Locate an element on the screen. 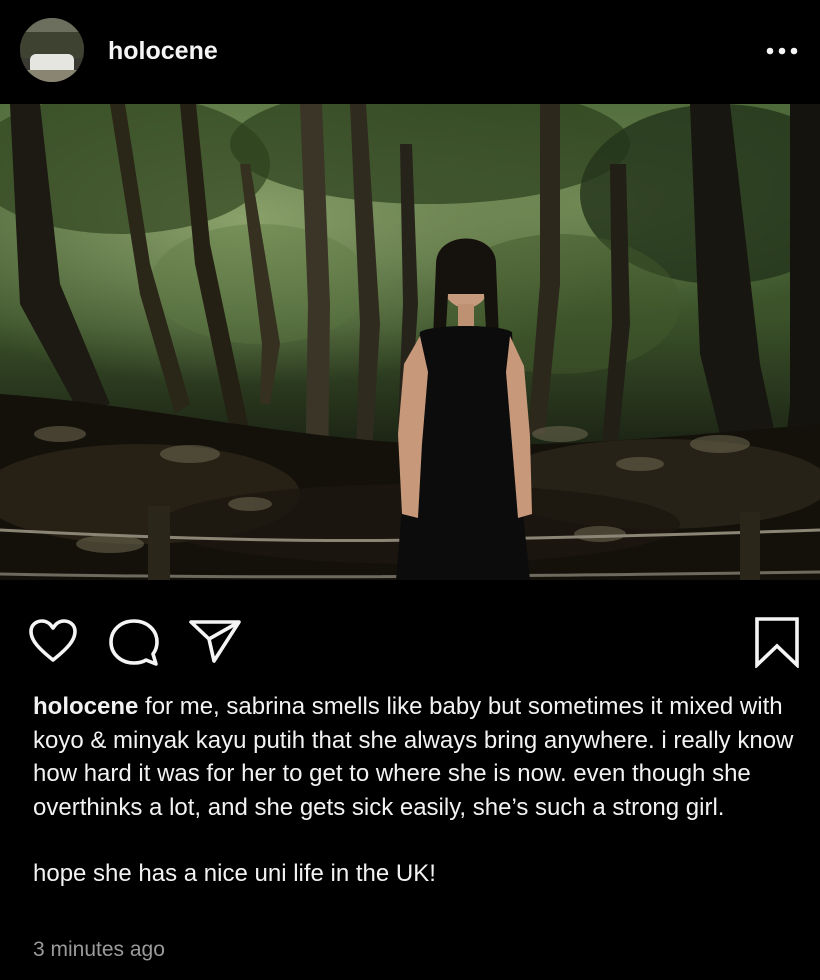 The height and width of the screenshot is (980, 820). paper-plane-icon is located at coordinates (215, 641).